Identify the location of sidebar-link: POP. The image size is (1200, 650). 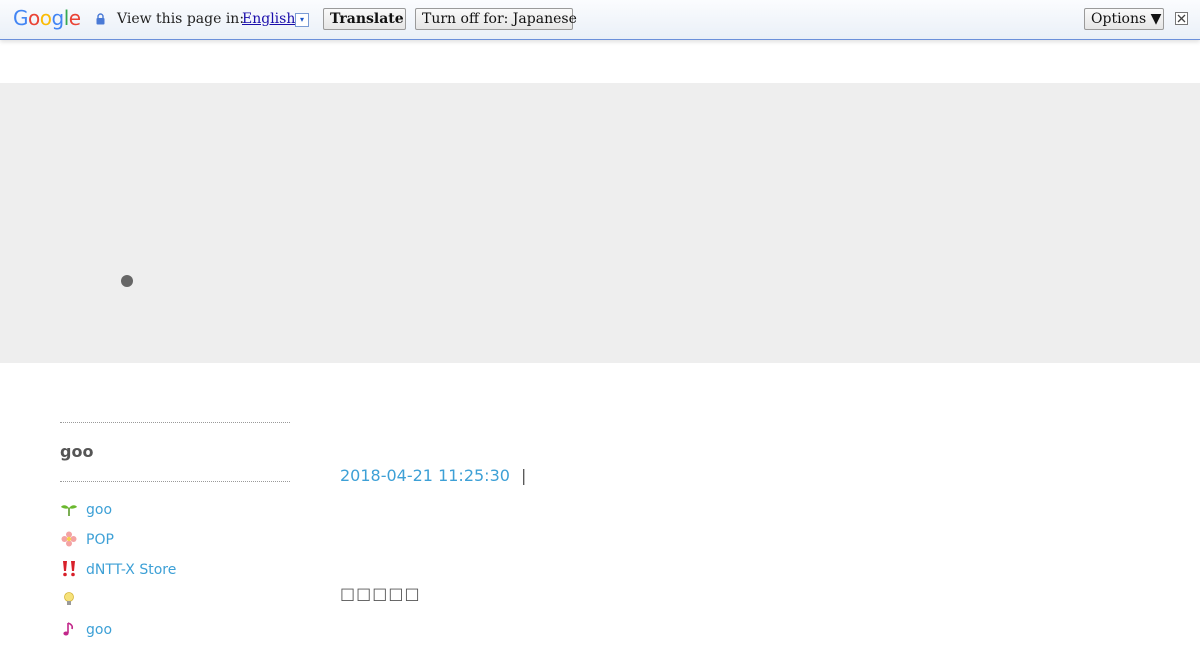
(100, 540).